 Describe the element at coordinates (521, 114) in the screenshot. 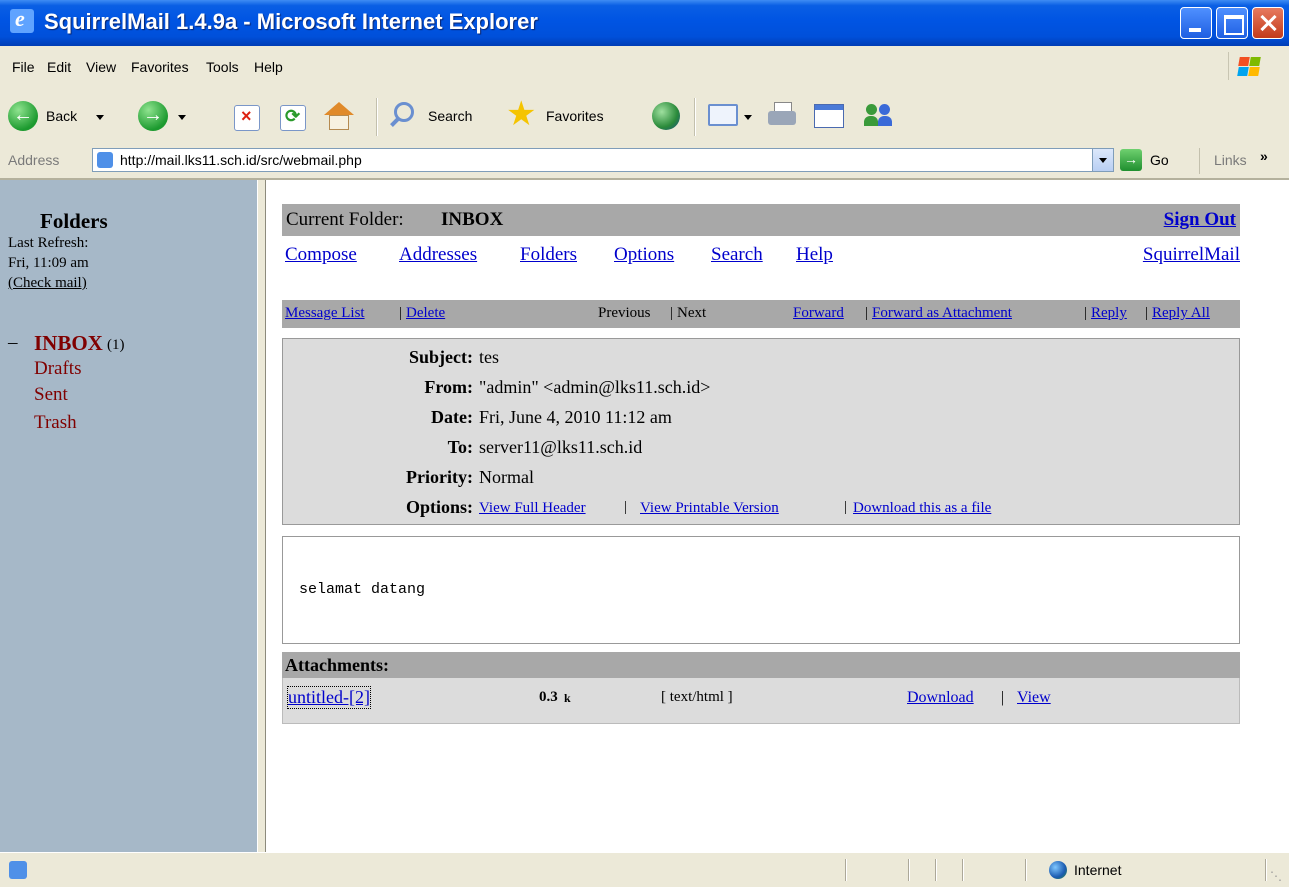

I see `star-icon: ★` at that location.